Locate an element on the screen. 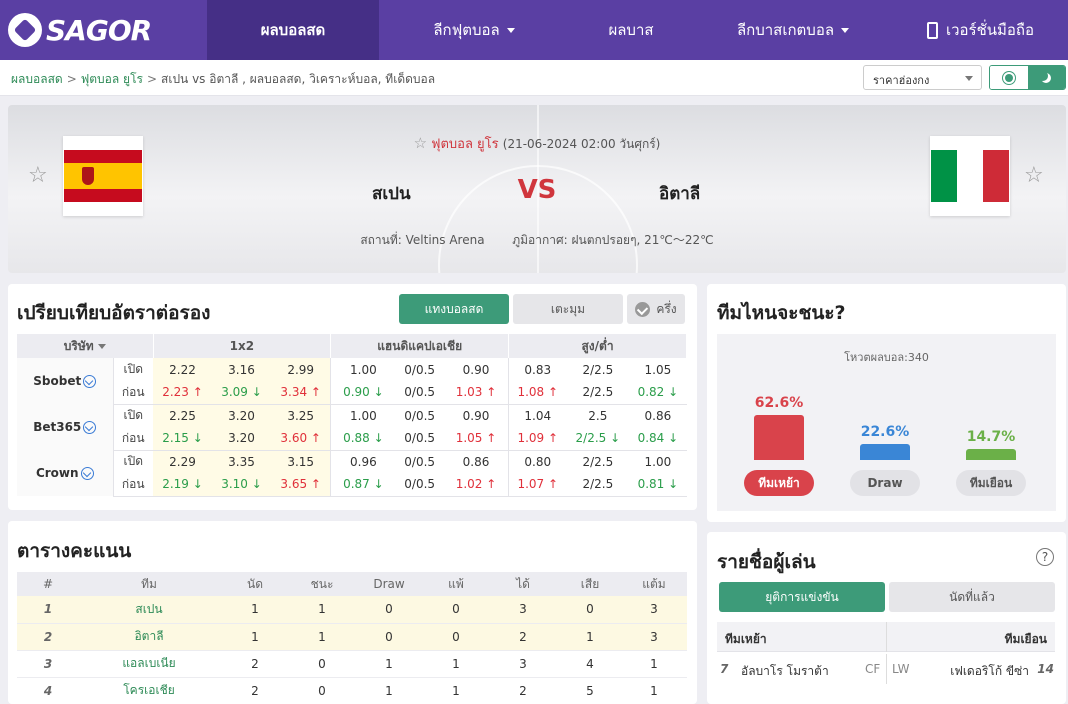 Image resolution: width=1068 pixels, height=704 pixels. half-time-toggle: ครึ่ง is located at coordinates (656, 309).